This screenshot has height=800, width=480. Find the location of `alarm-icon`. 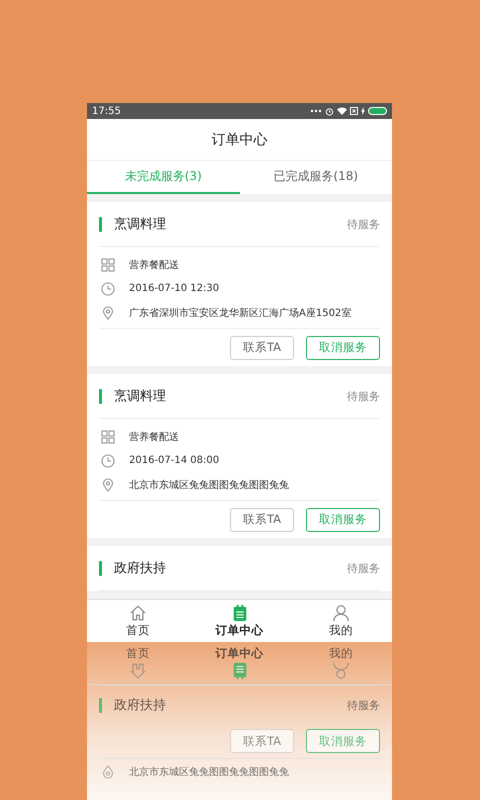

alarm-icon is located at coordinates (329, 111).